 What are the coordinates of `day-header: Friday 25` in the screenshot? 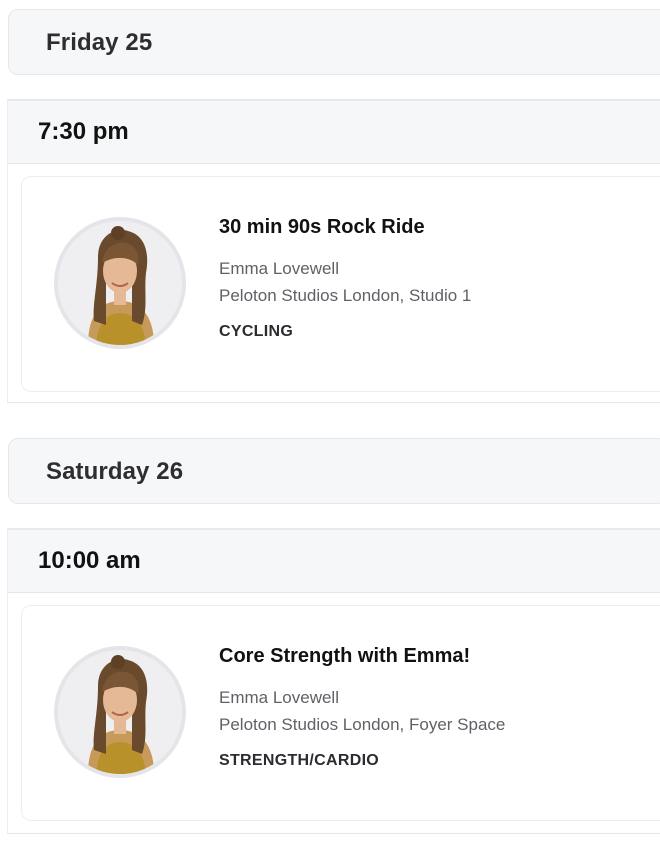 It's located at (334, 42).